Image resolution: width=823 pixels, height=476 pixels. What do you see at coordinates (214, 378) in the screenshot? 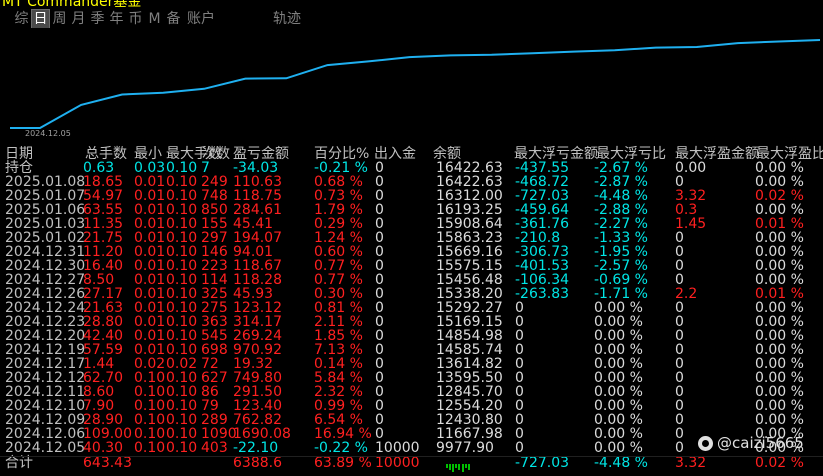
I see `cell-count: 627` at bounding box center [214, 378].